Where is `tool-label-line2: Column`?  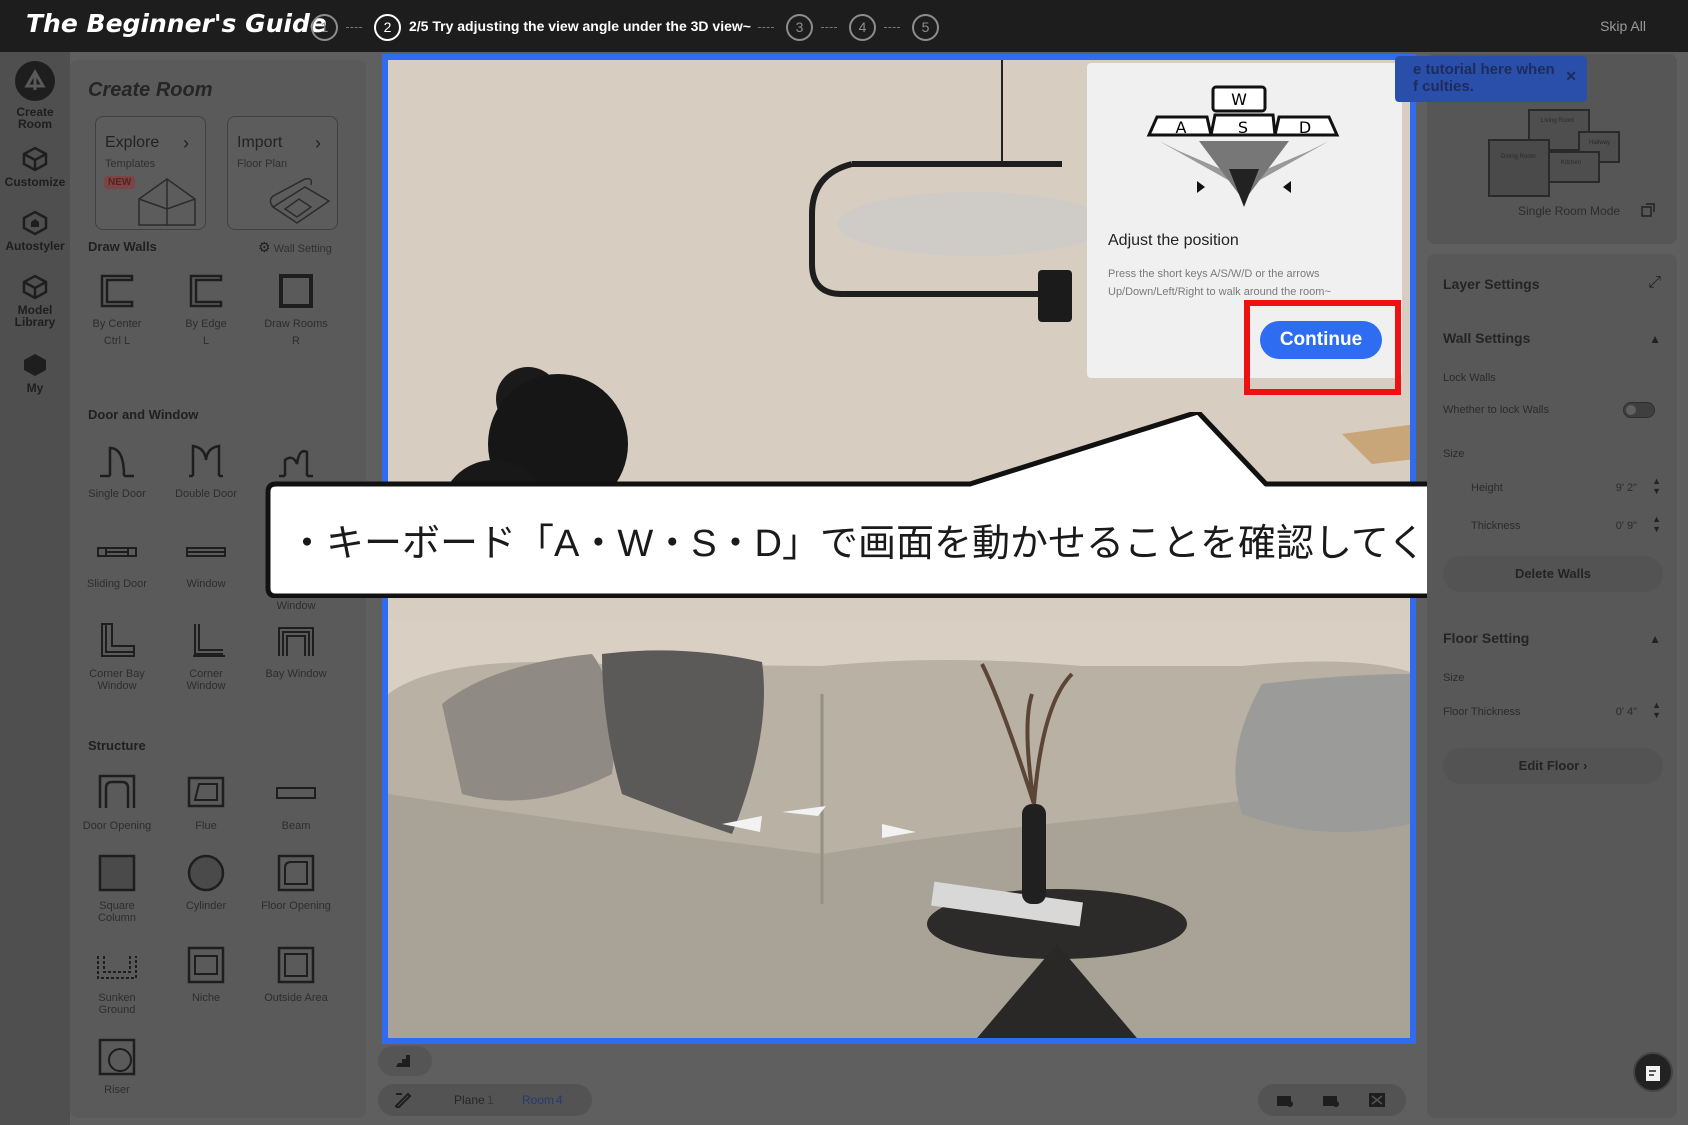 tool-label-line2: Column is located at coordinates (117, 918).